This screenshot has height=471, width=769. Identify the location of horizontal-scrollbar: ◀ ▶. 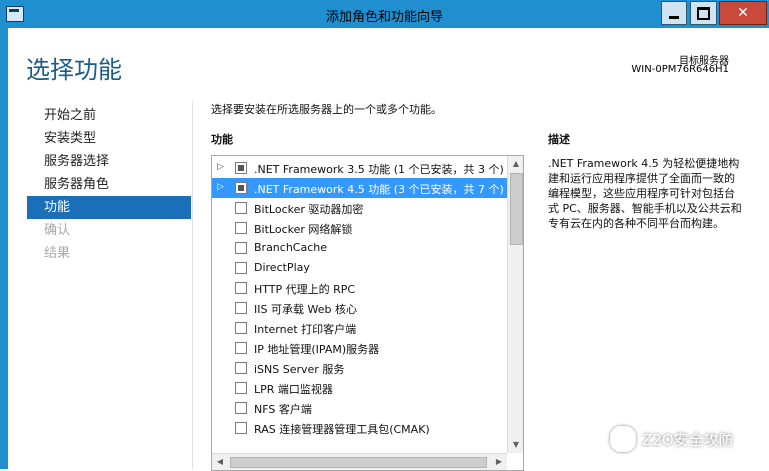
(359, 461).